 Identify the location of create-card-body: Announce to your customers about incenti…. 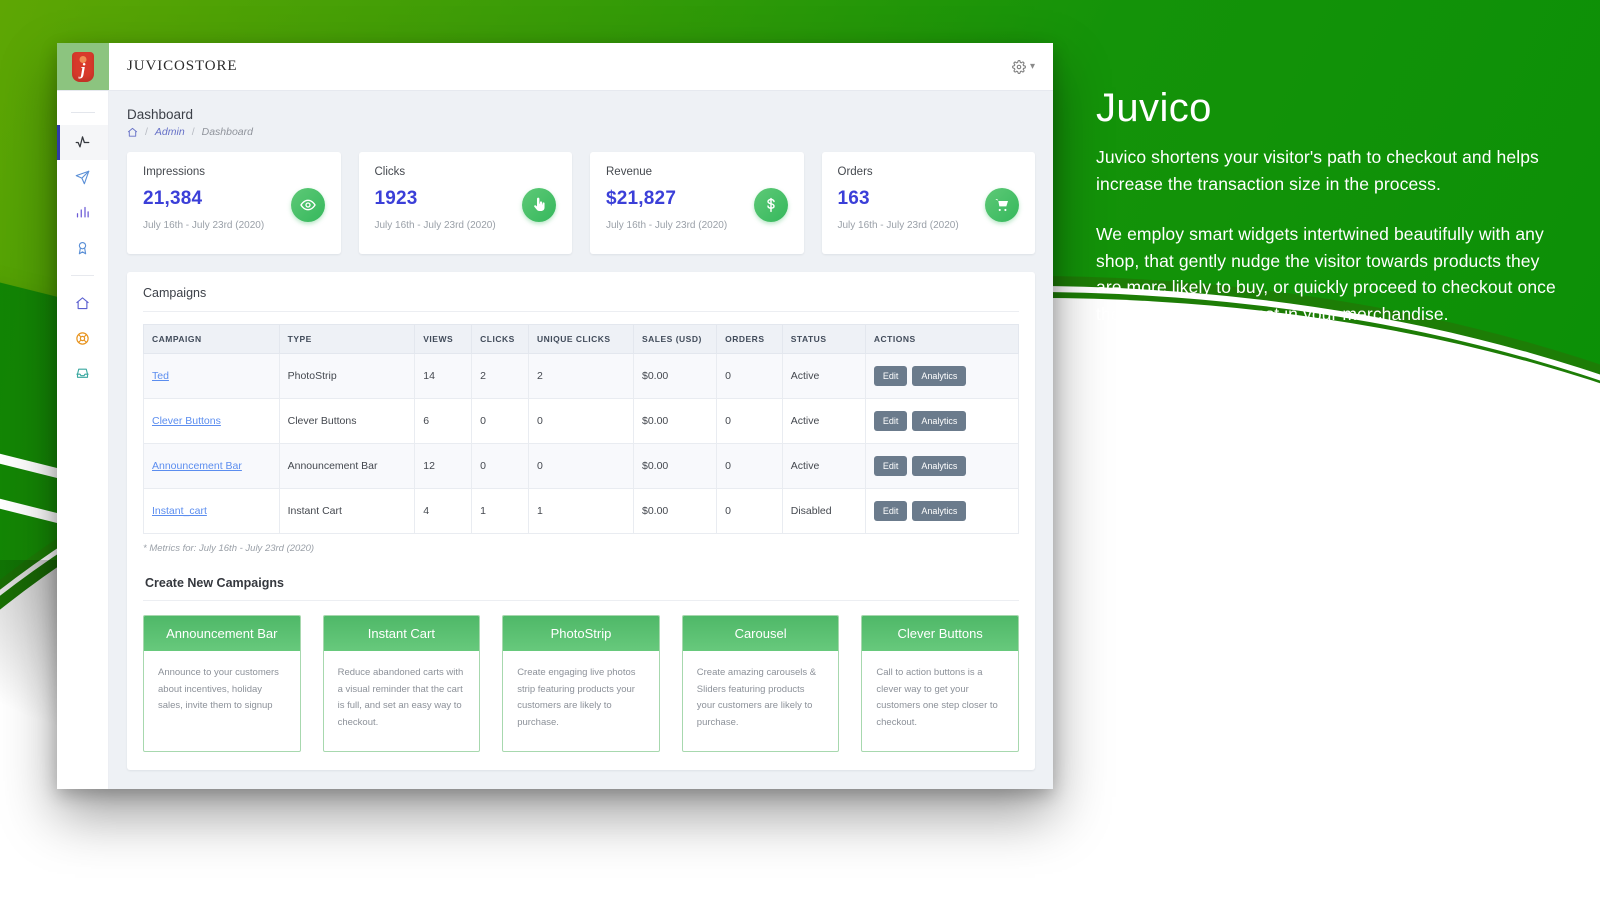
(218, 689).